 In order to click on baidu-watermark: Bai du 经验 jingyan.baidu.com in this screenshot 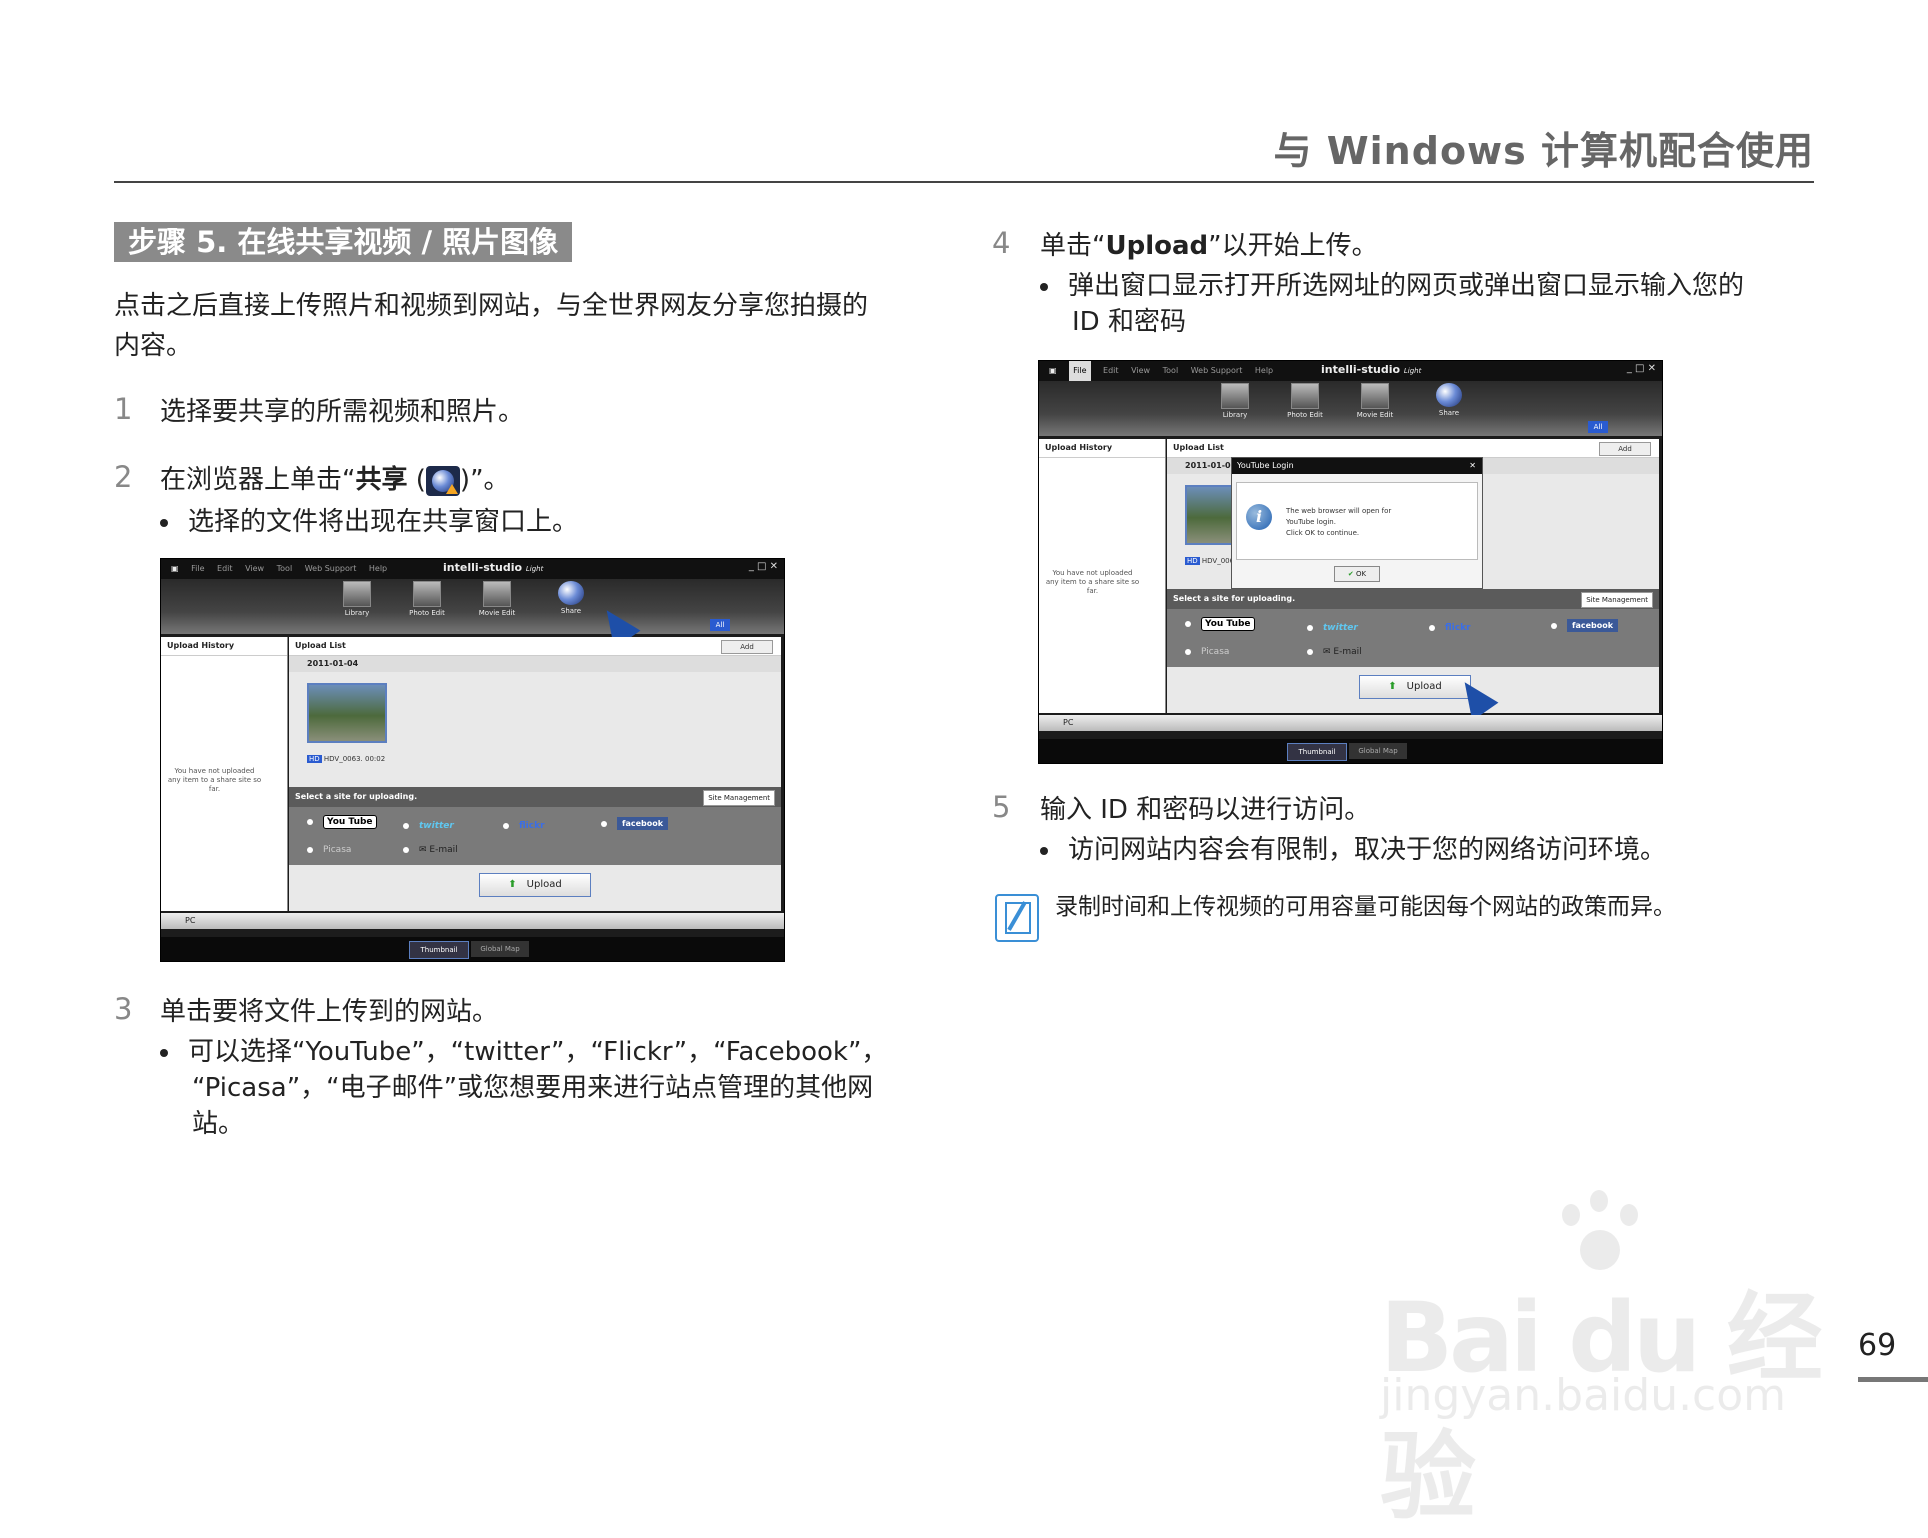, I will do `click(1601, 1361)`.